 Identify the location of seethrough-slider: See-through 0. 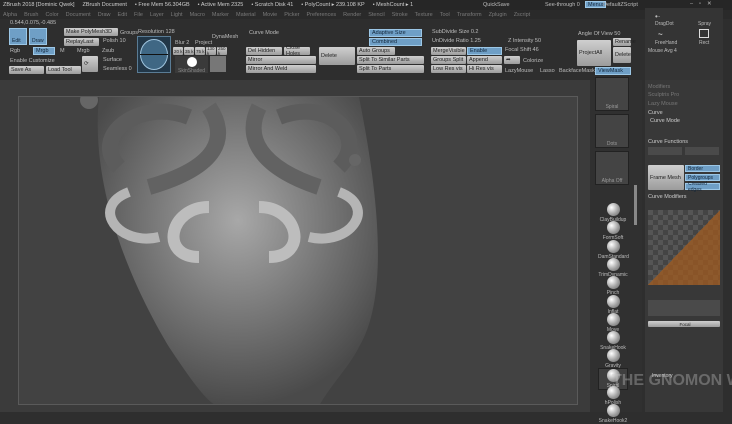
(562, 5).